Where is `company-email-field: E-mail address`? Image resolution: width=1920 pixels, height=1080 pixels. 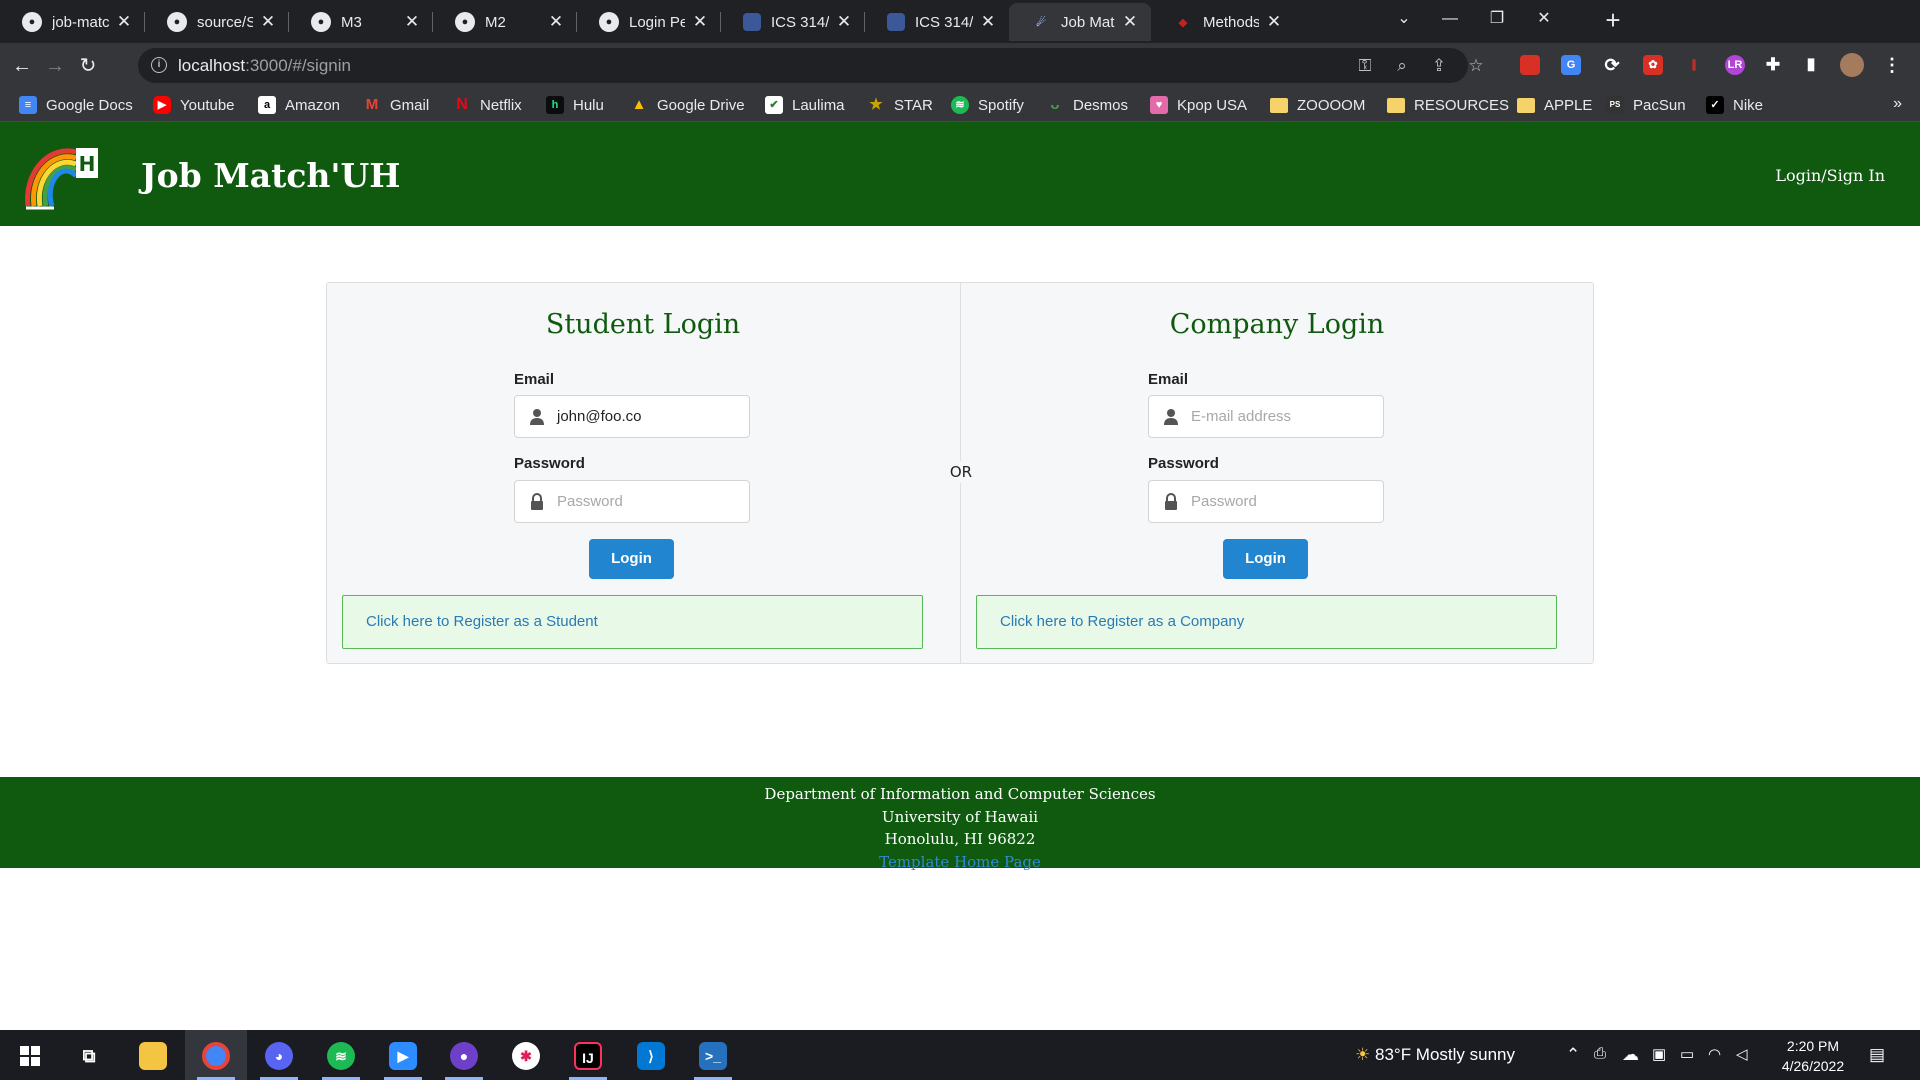
company-email-field: E-mail address is located at coordinates (1266, 416).